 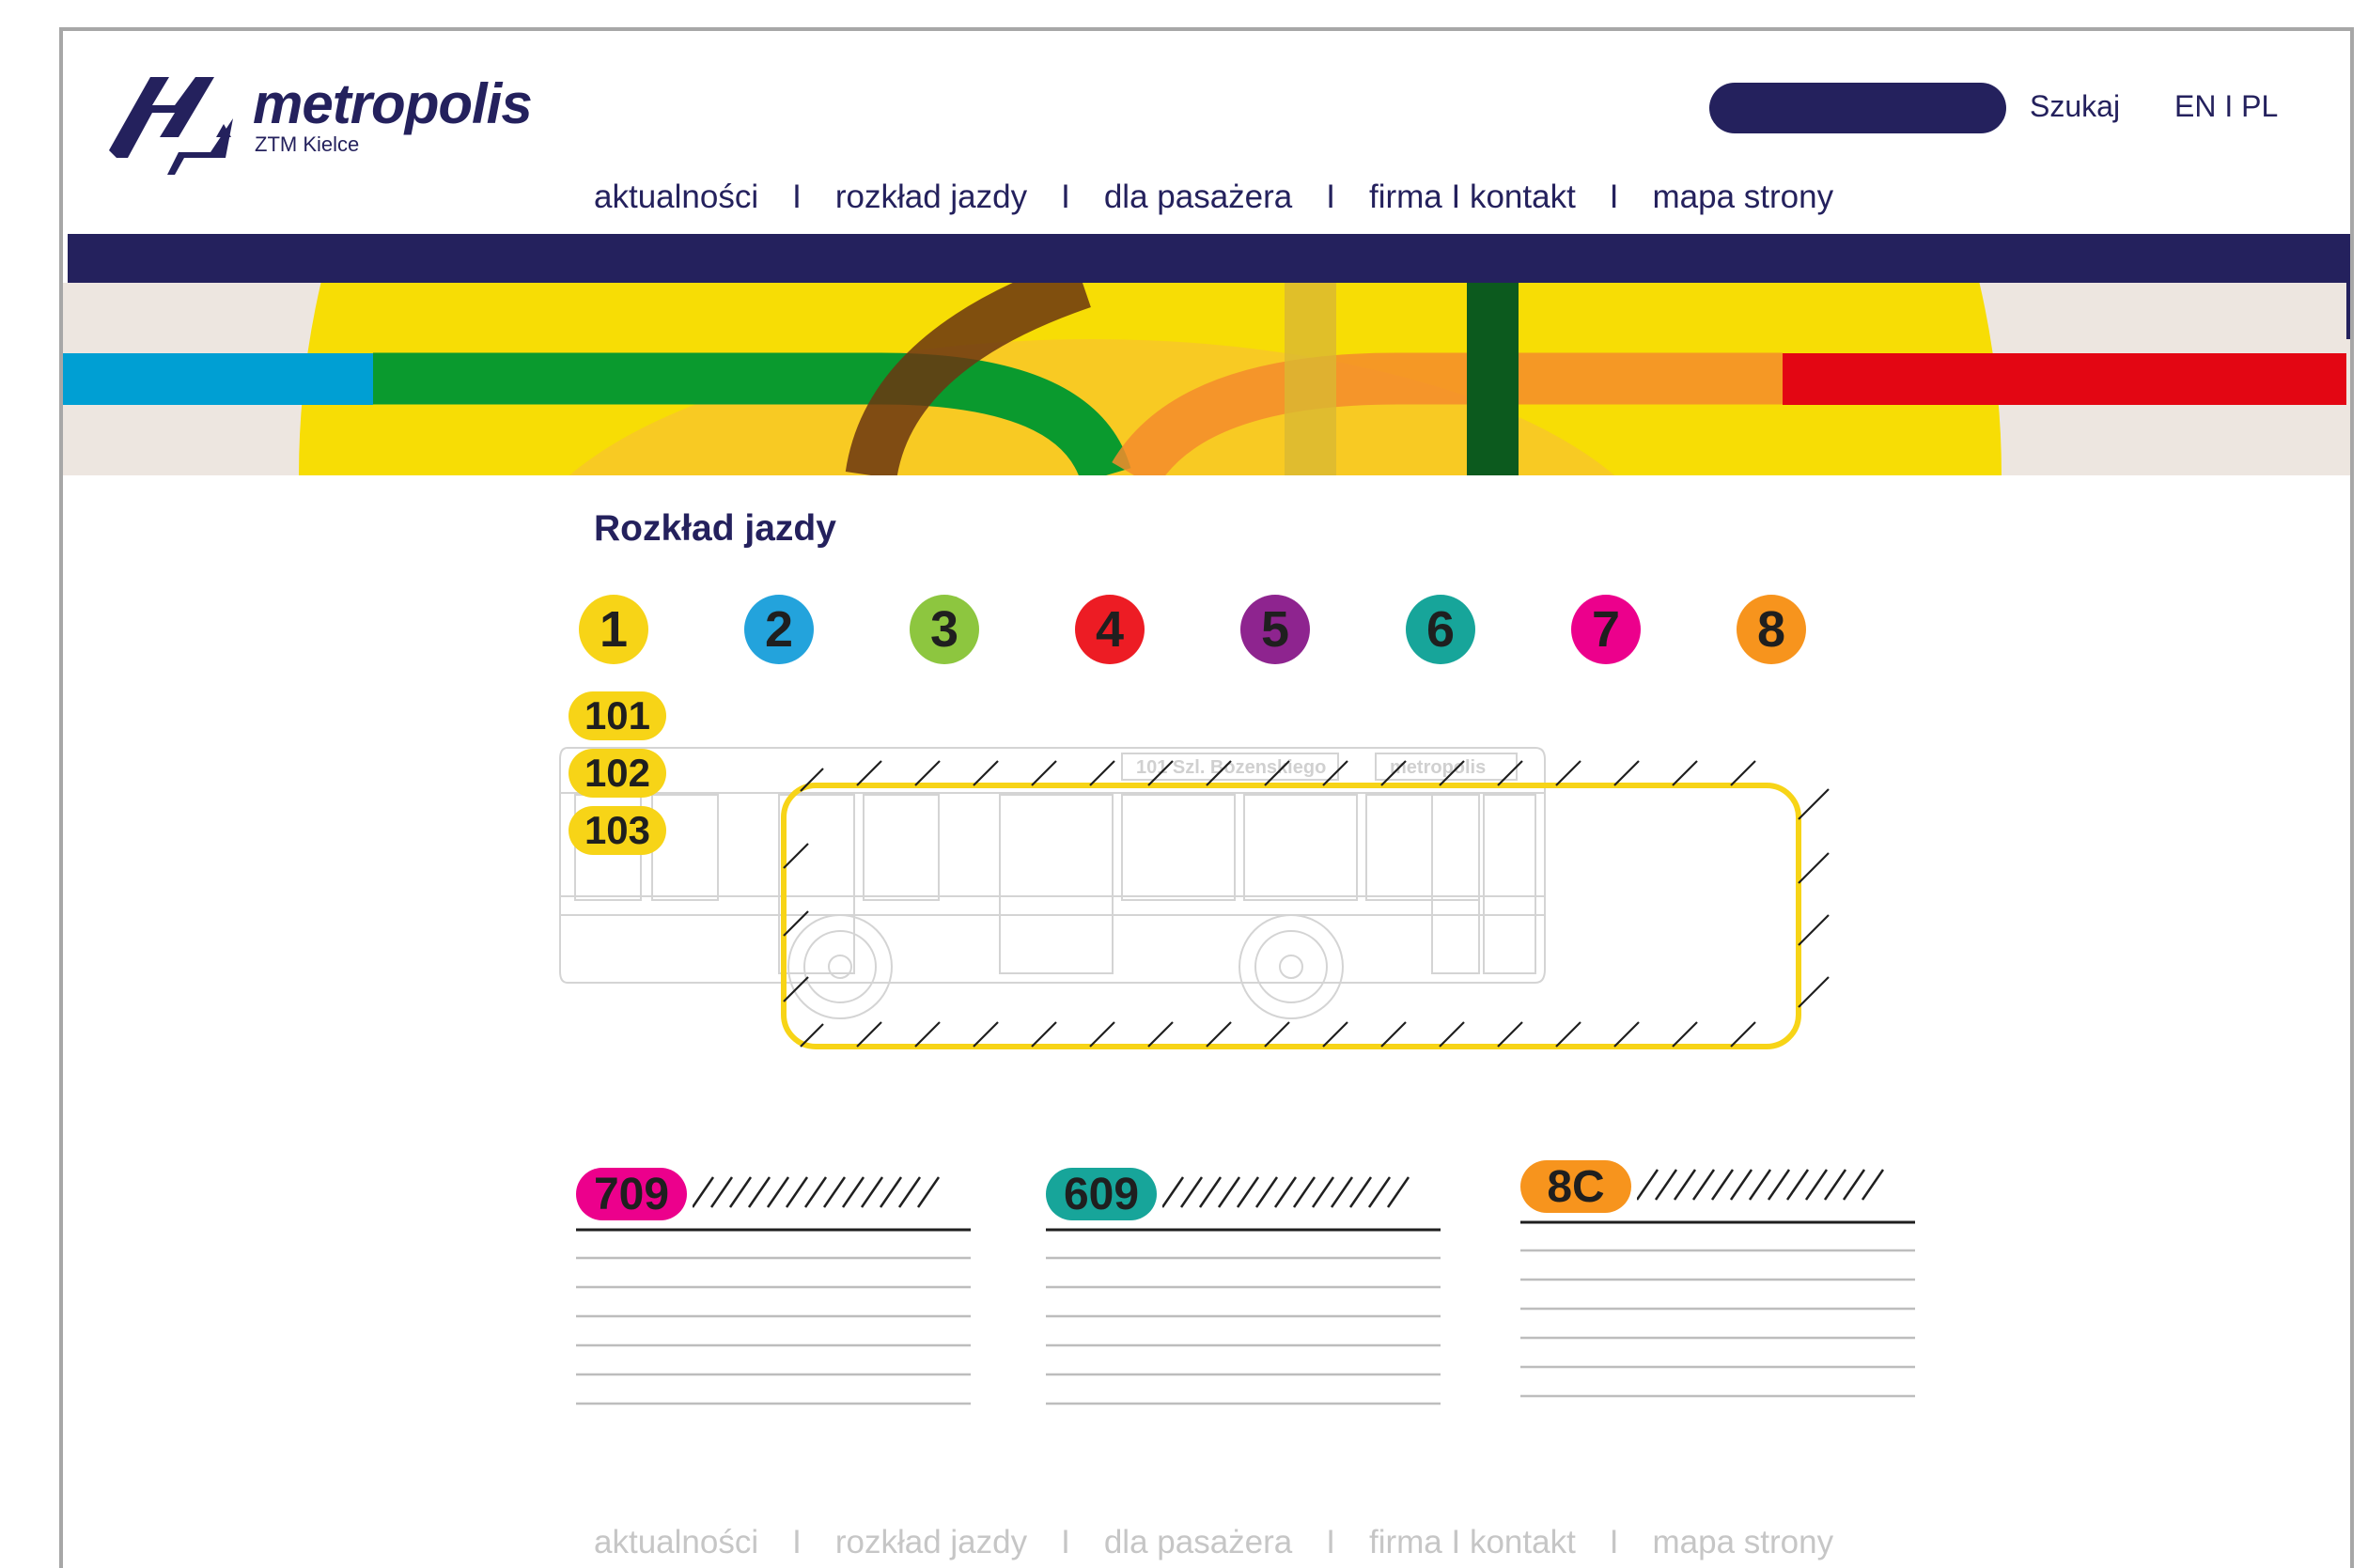 What do you see at coordinates (617, 773) in the screenshot?
I see `line-102-button: 102` at bounding box center [617, 773].